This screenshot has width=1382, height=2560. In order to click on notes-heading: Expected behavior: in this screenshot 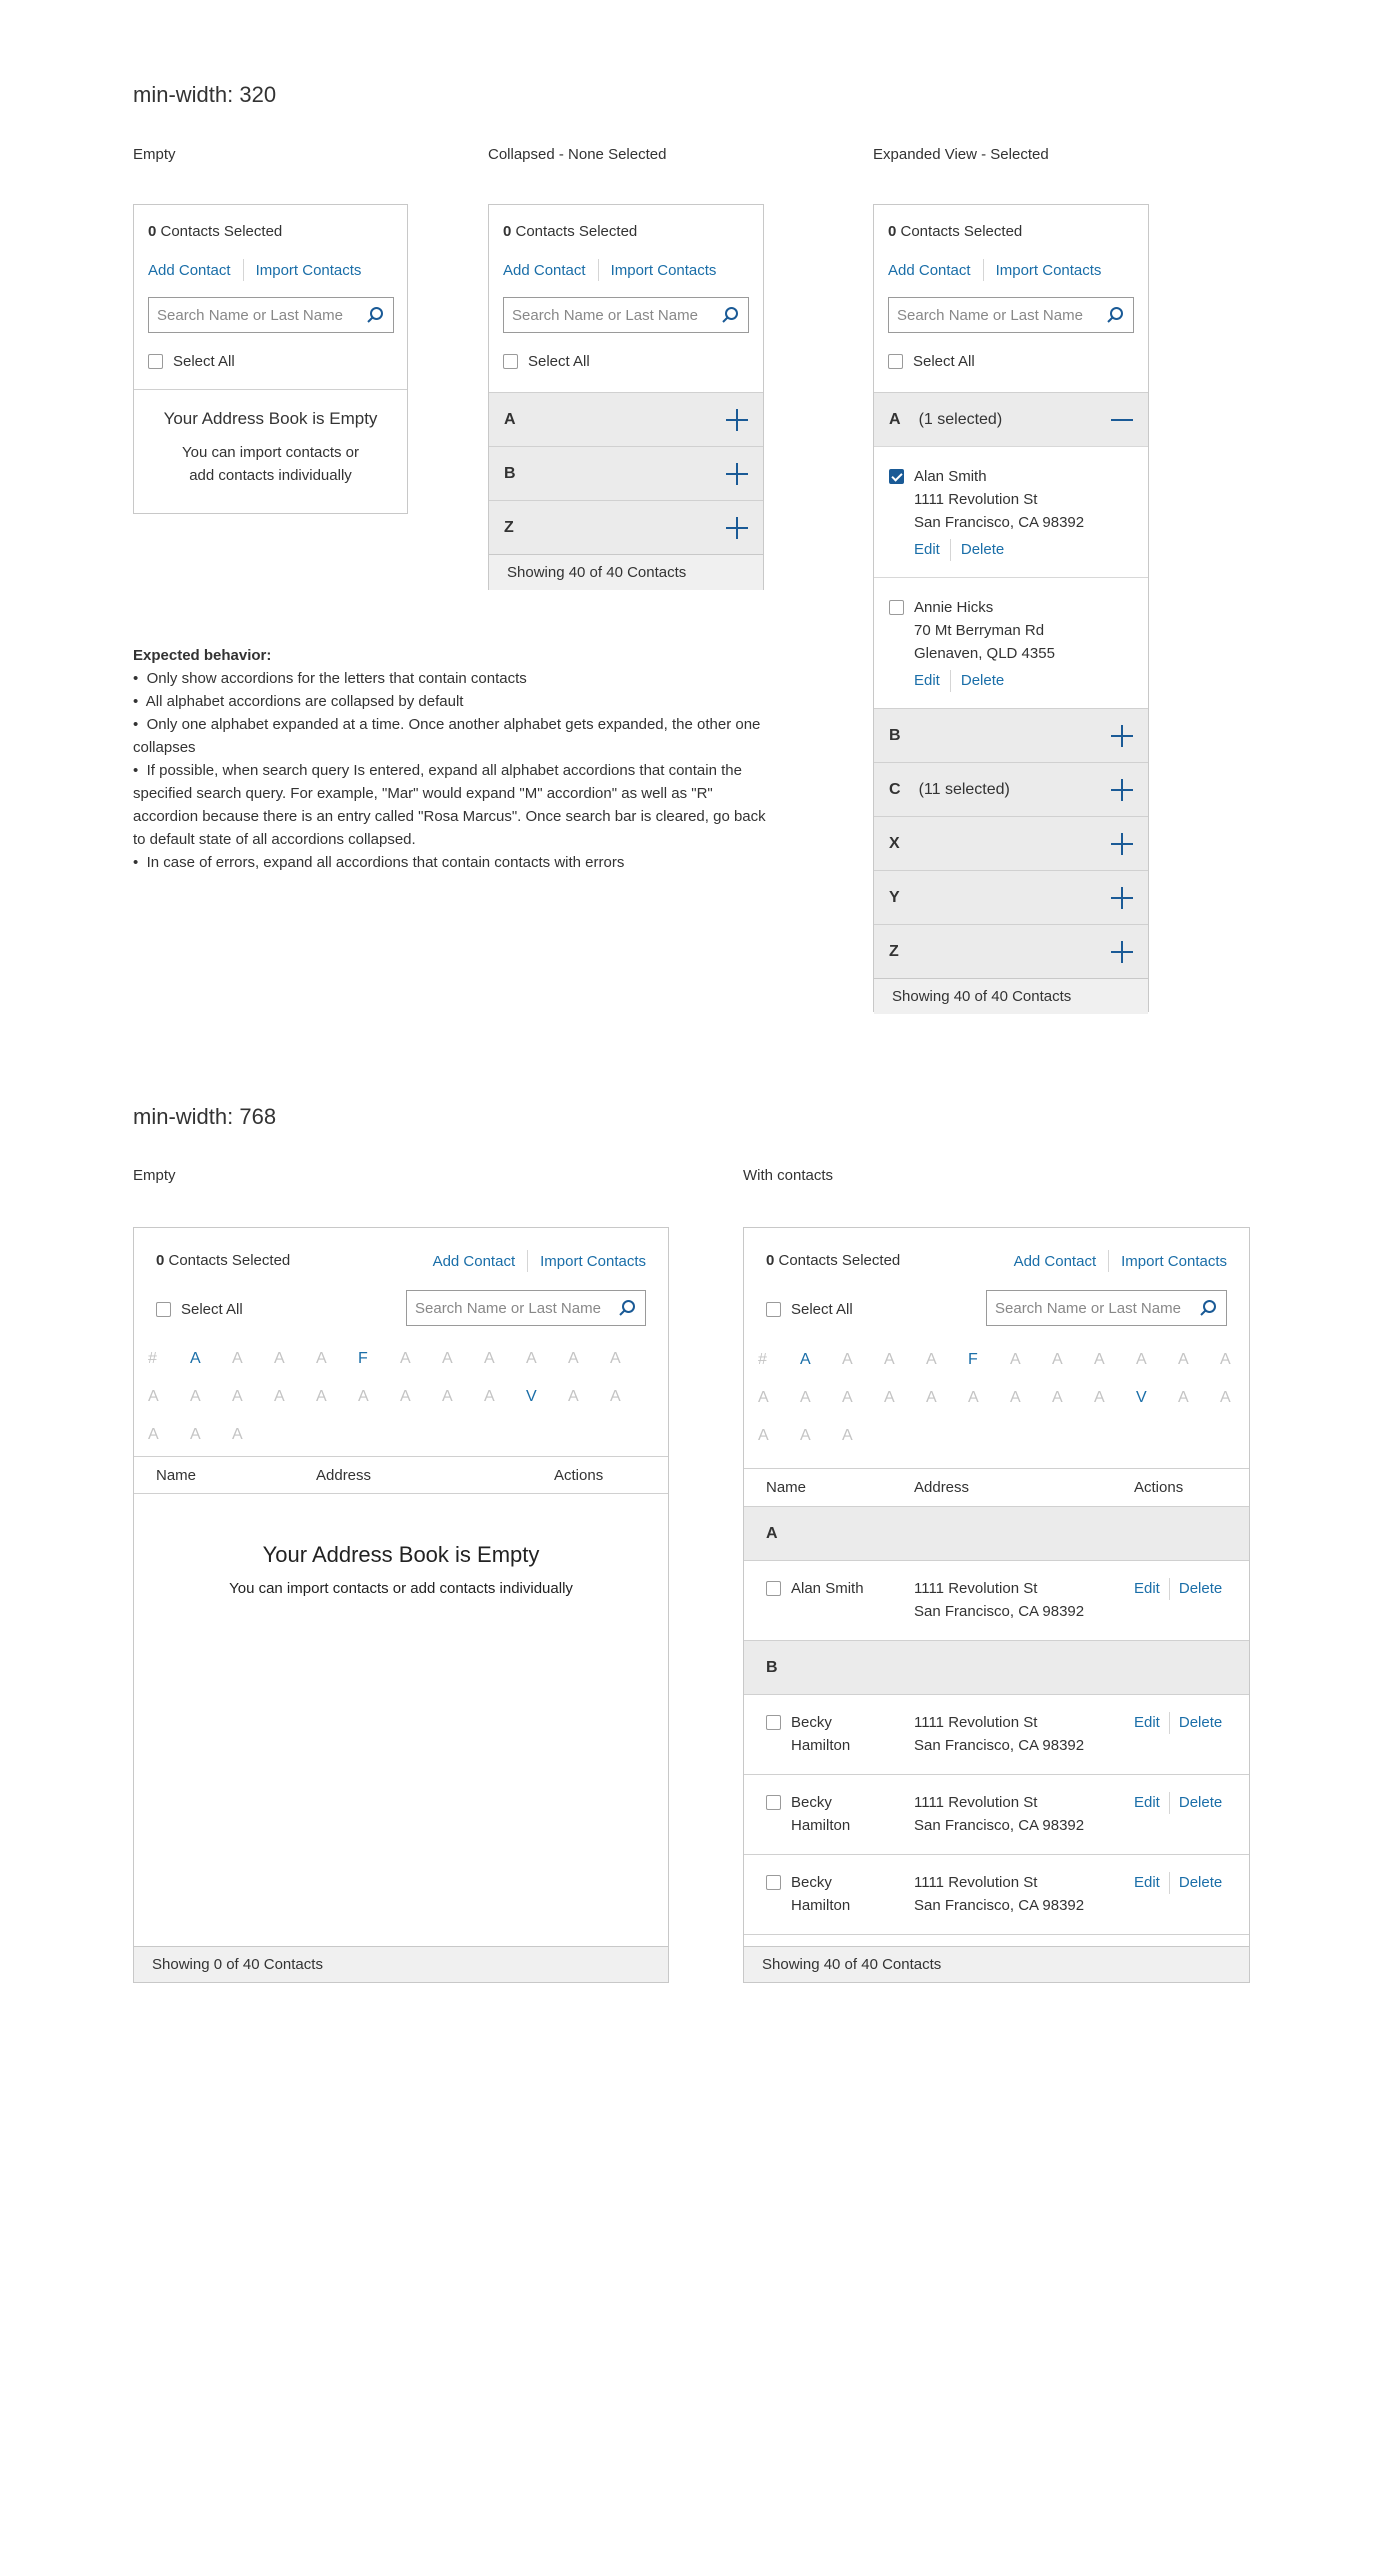, I will do `click(202, 655)`.